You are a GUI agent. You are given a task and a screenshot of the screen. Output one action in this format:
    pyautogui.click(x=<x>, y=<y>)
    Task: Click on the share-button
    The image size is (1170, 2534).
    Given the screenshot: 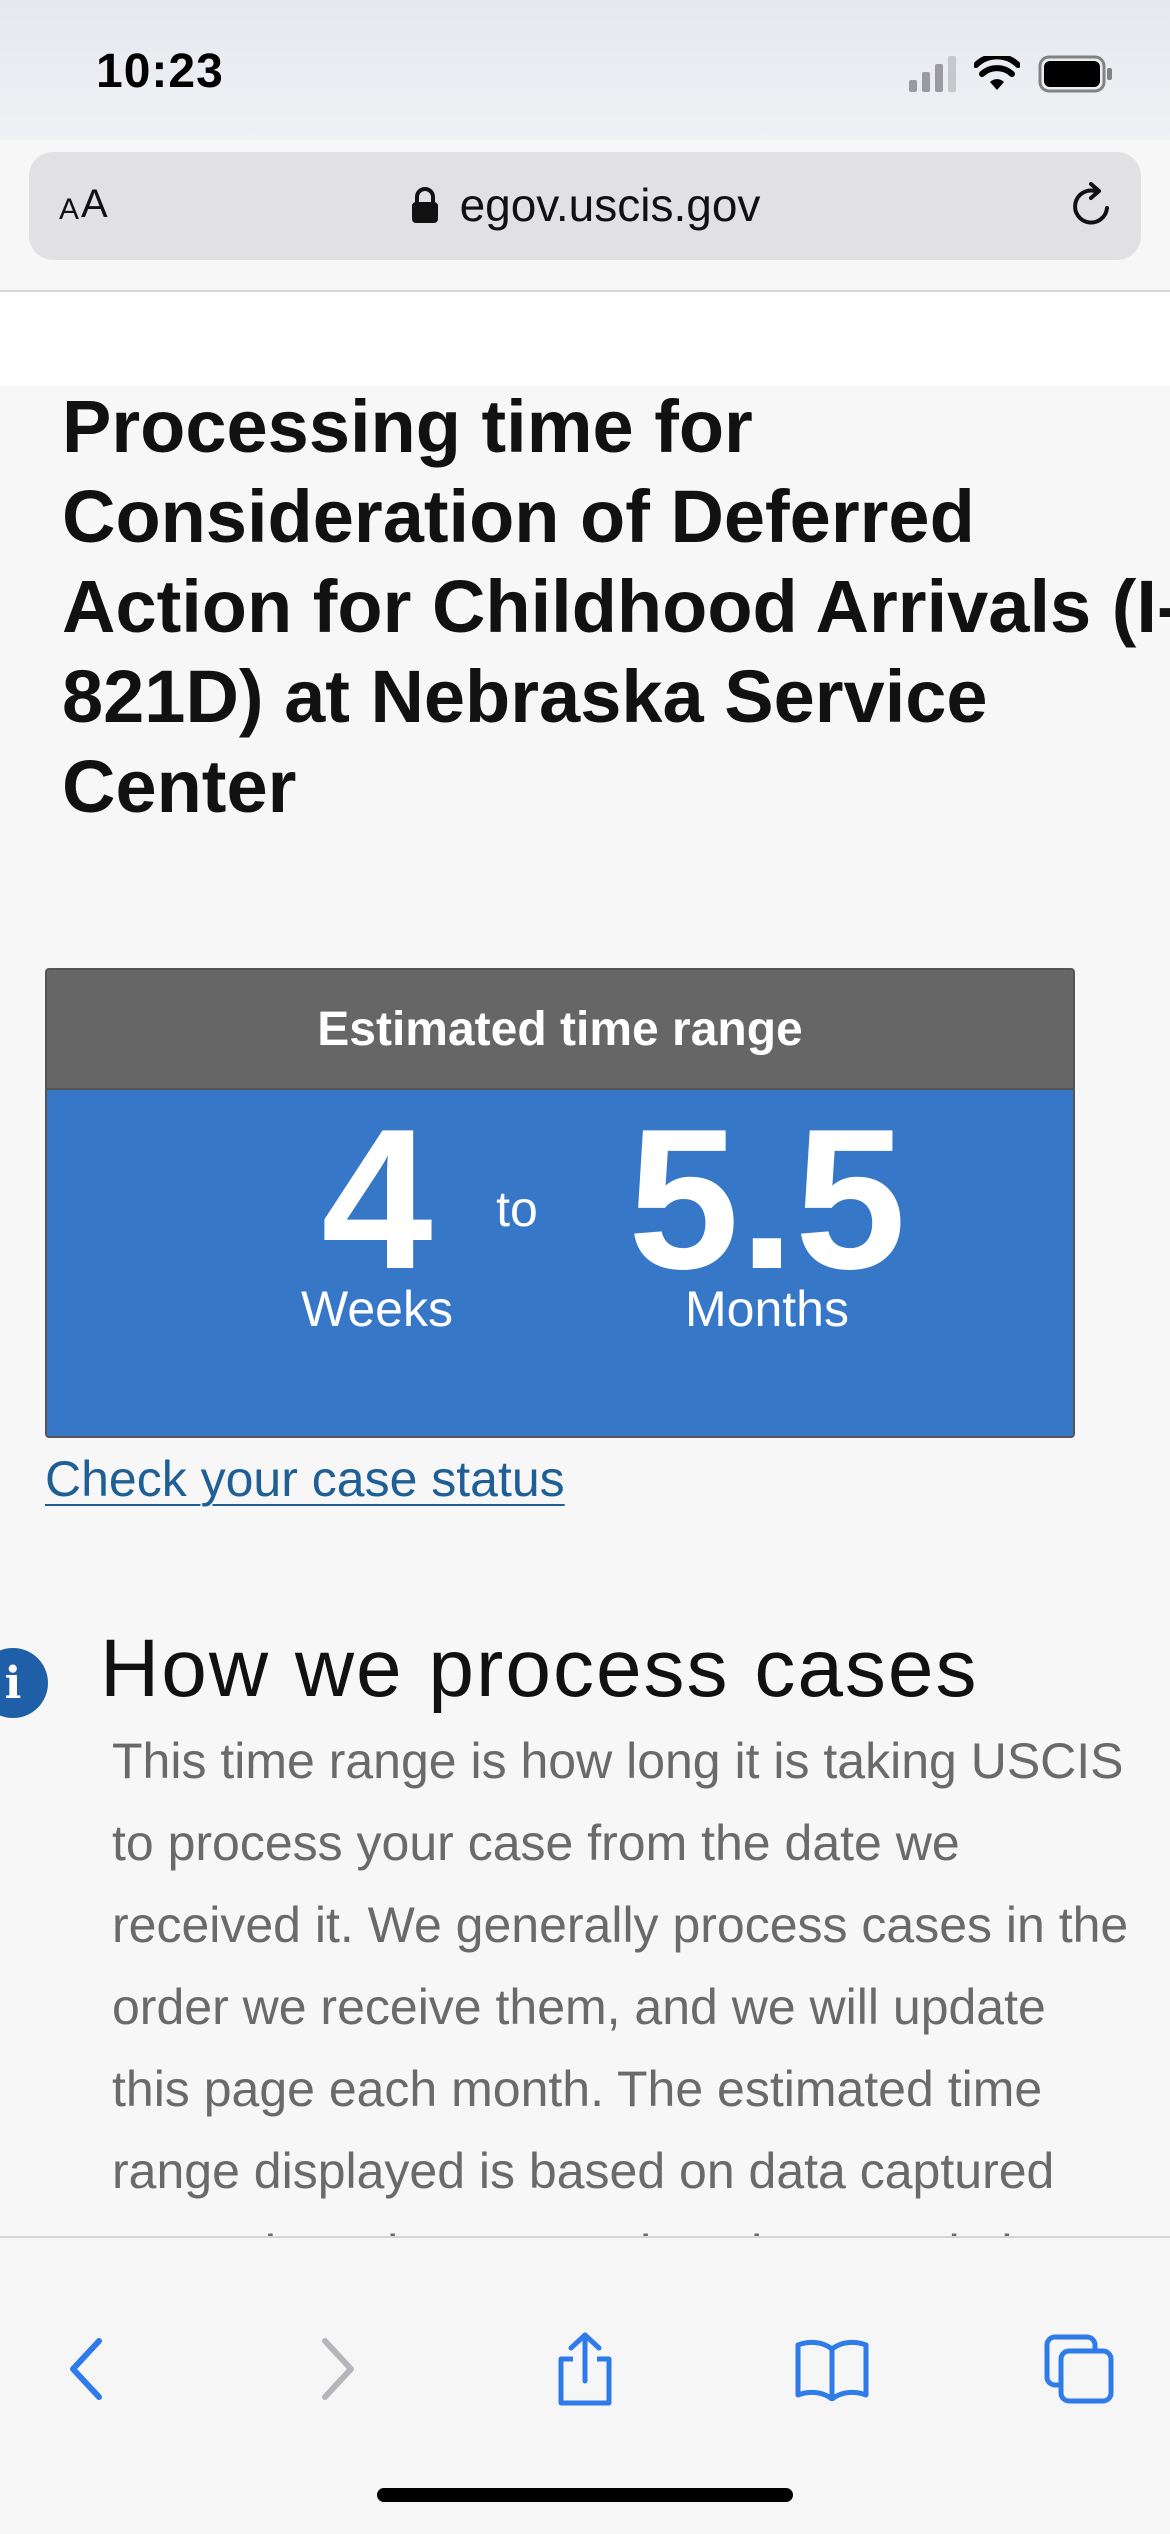 What is the action you would take?
    pyautogui.click(x=585, y=2369)
    